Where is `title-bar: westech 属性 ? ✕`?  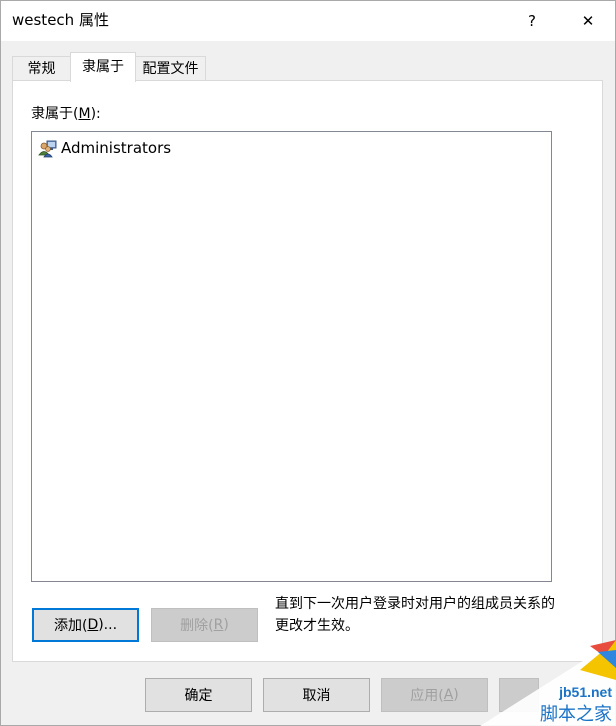 title-bar: westech 属性 ? ✕ is located at coordinates (308, 21).